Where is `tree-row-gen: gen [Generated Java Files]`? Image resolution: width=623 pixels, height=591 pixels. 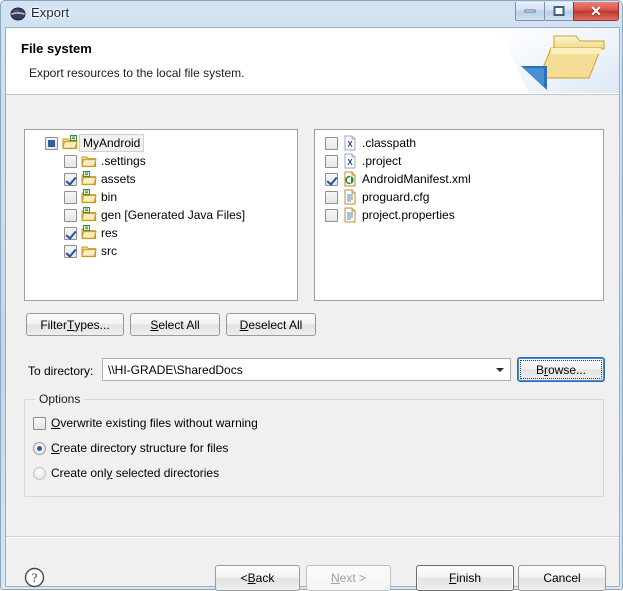
tree-row-gen: gen [Generated Java Files] is located at coordinates (180, 215).